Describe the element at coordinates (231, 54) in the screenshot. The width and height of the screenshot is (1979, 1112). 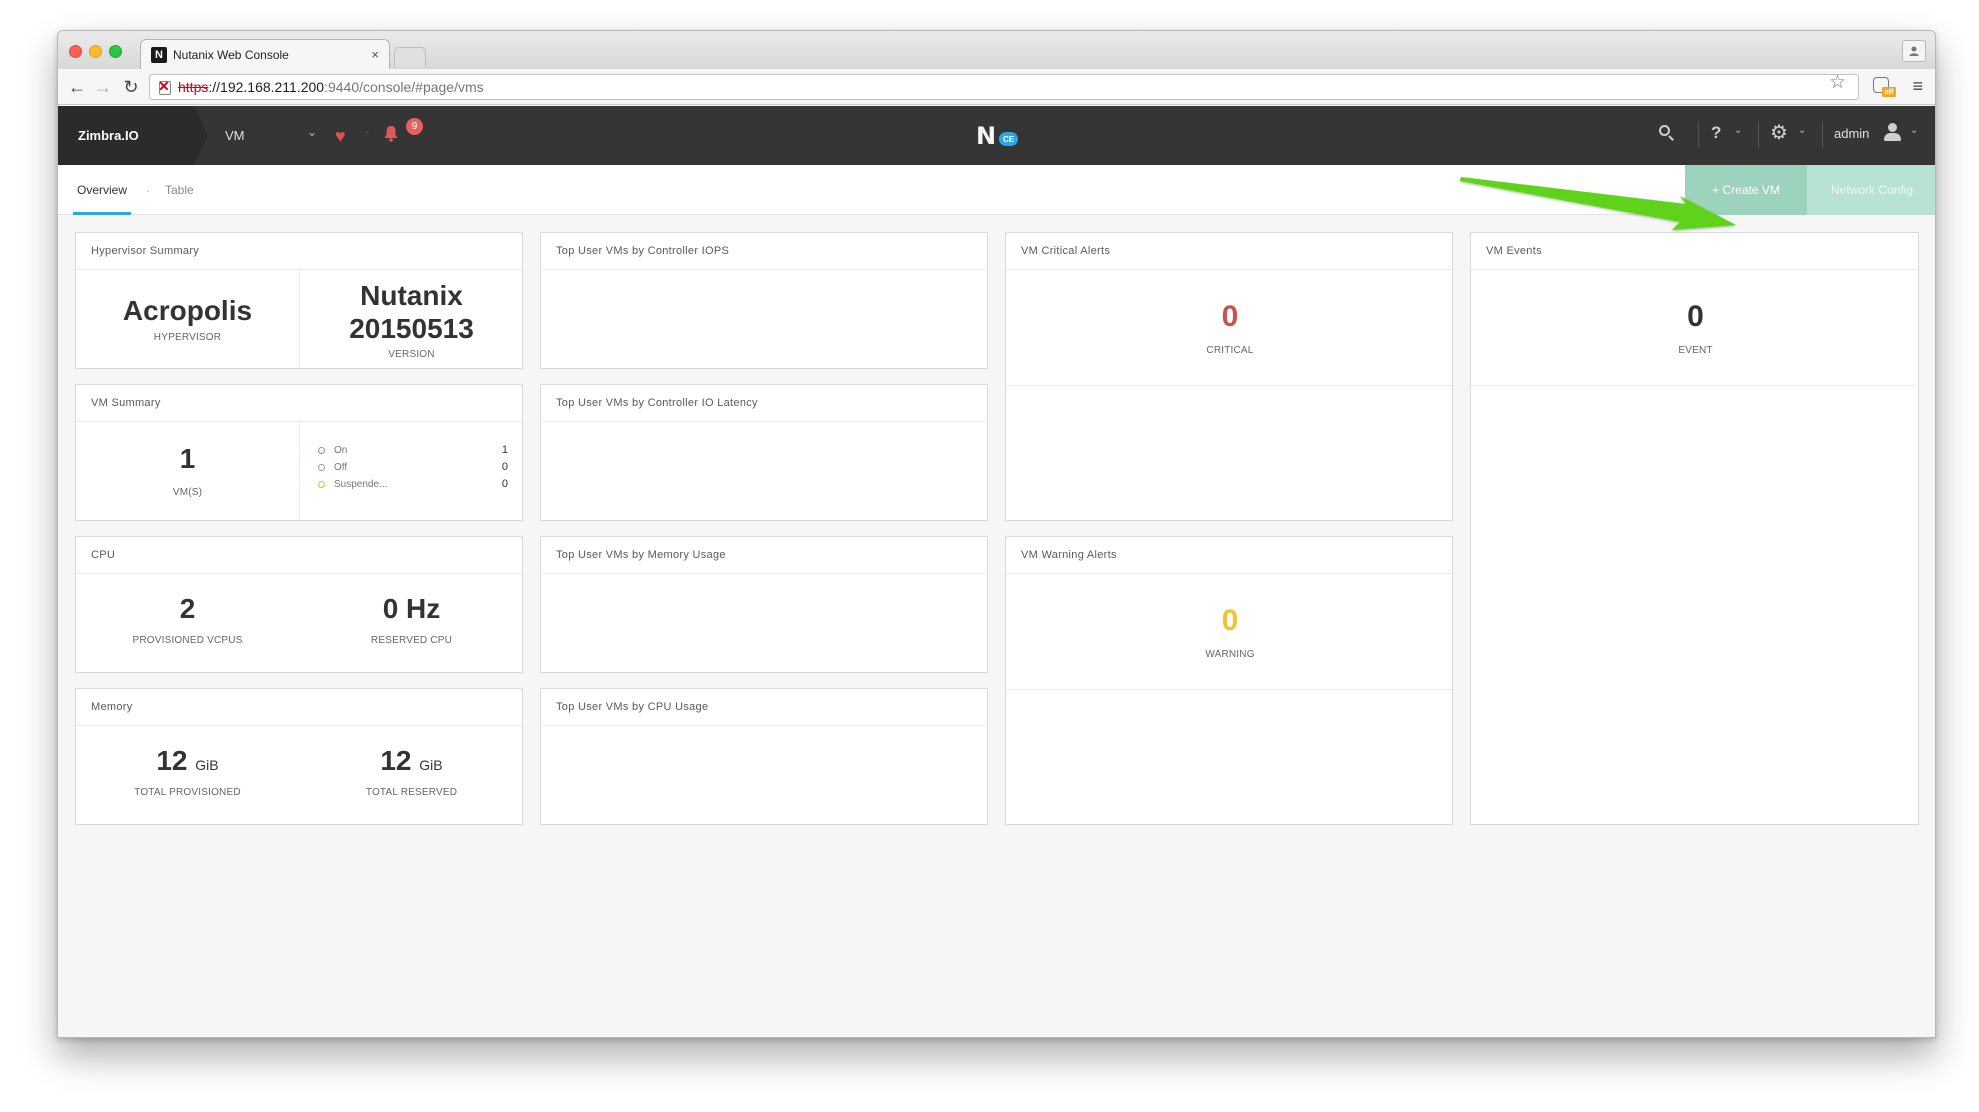
I see `tab-title: Nutanix Web Console` at that location.